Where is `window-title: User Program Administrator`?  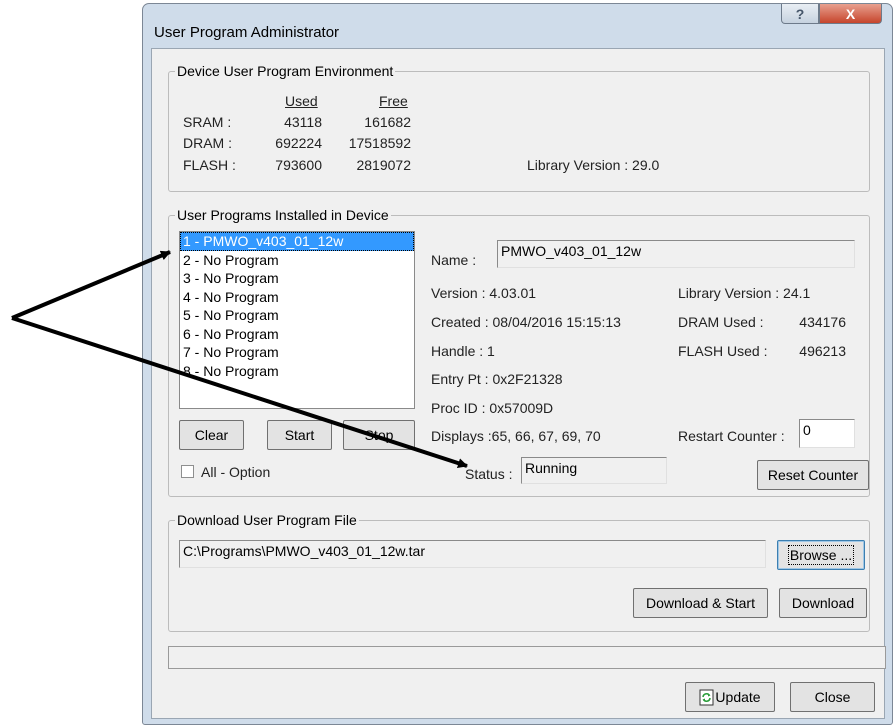 window-title: User Program Administrator is located at coordinates (247, 32).